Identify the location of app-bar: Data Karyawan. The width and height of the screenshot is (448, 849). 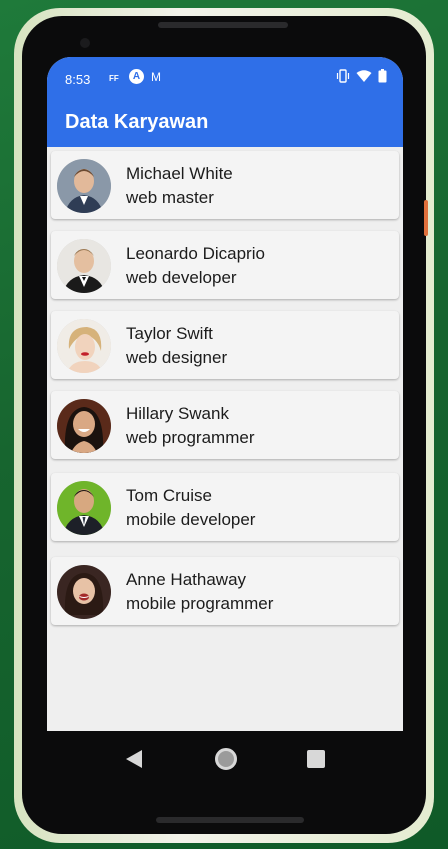
(225, 122).